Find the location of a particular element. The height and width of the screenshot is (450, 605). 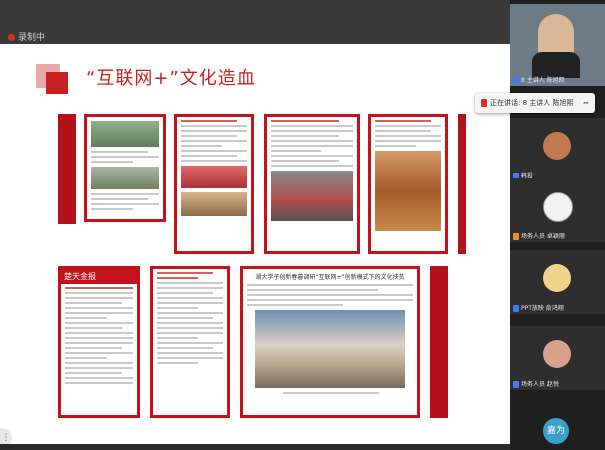

newspaper-masthead: 楚天金报 is located at coordinates (99, 276).